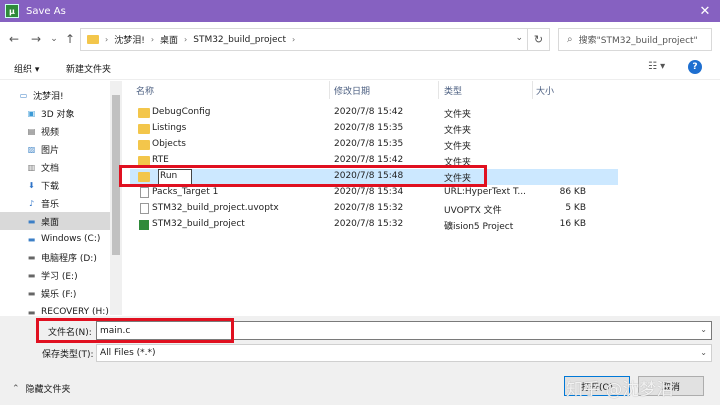 The width and height of the screenshot is (720, 405). I want to click on filetype-label: 保存类型(T):, so click(68, 355).